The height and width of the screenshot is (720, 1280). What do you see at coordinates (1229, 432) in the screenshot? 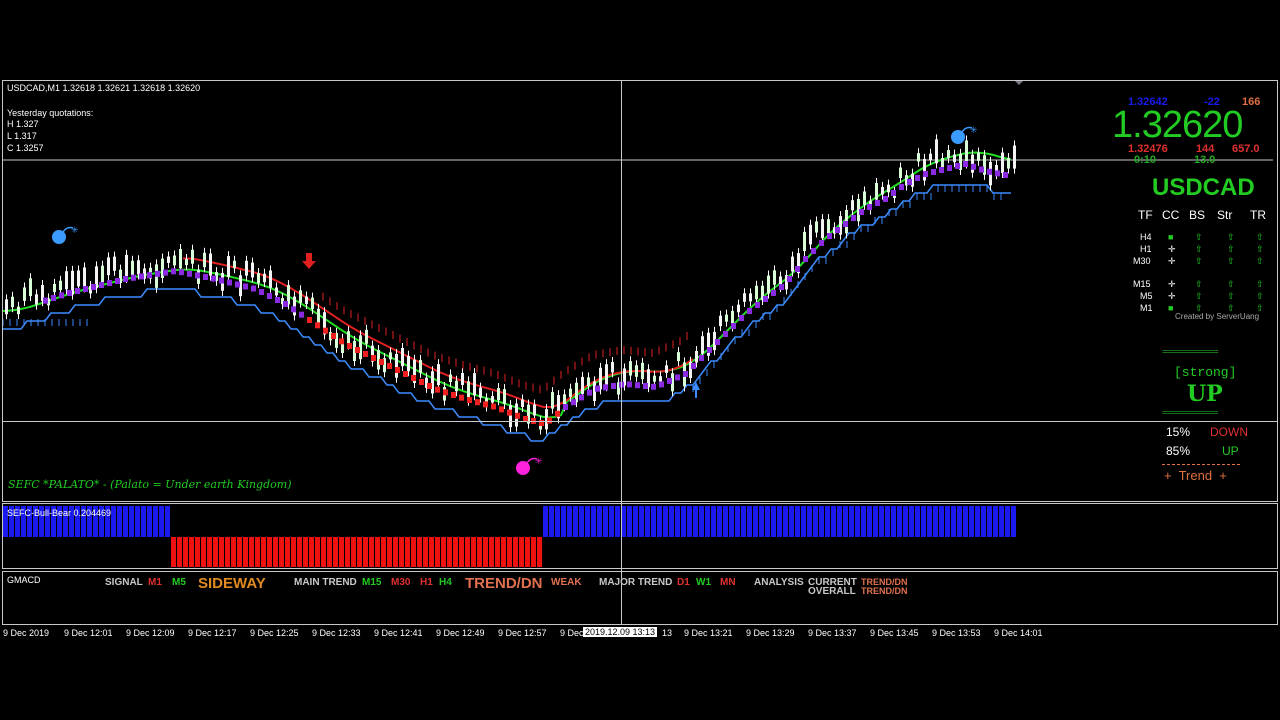
I see `down-label: DOWN` at bounding box center [1229, 432].